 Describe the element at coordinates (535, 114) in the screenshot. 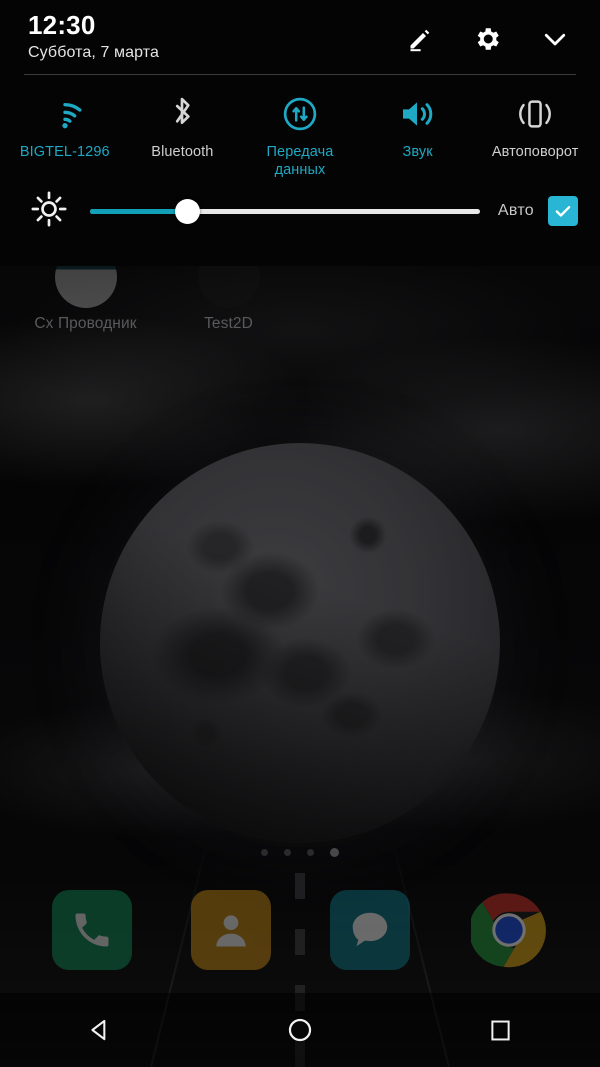

I see `auto-rotate-icon` at that location.